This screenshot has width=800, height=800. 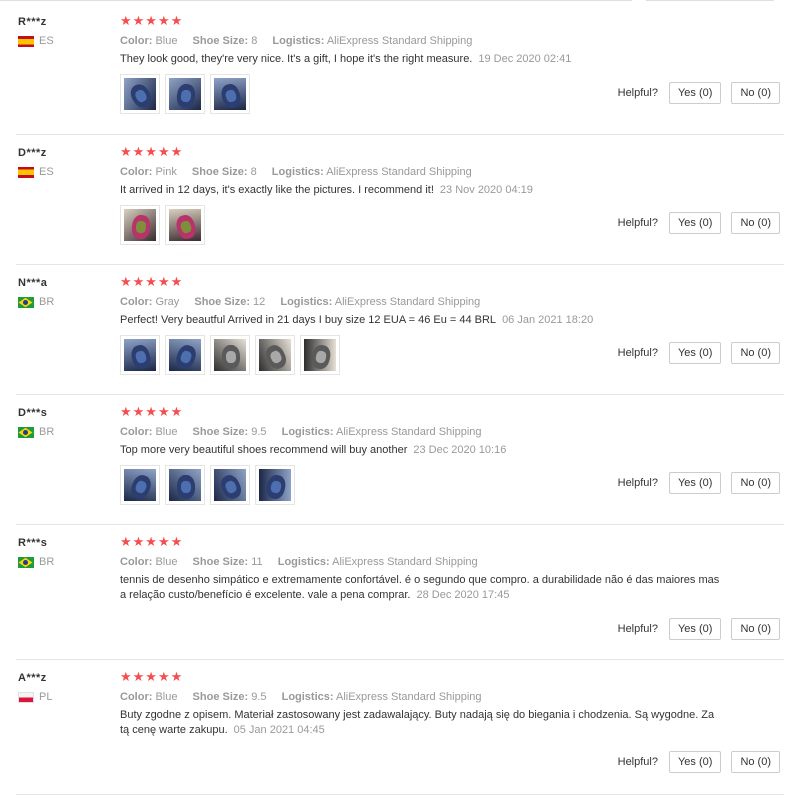 What do you see at coordinates (46, 697) in the screenshot?
I see `country-code: PL` at bounding box center [46, 697].